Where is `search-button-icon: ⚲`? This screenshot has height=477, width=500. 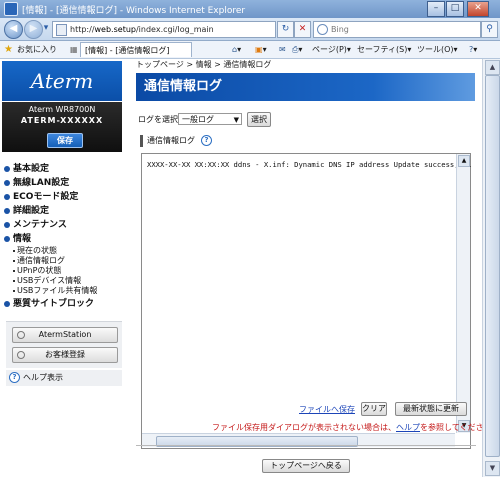
search-button-icon: ⚲ is located at coordinates (489, 29).